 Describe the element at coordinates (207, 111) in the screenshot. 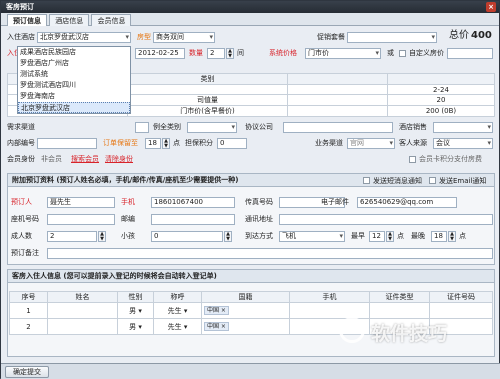

I see `table-cell: 门市价(含早餐价)` at that location.